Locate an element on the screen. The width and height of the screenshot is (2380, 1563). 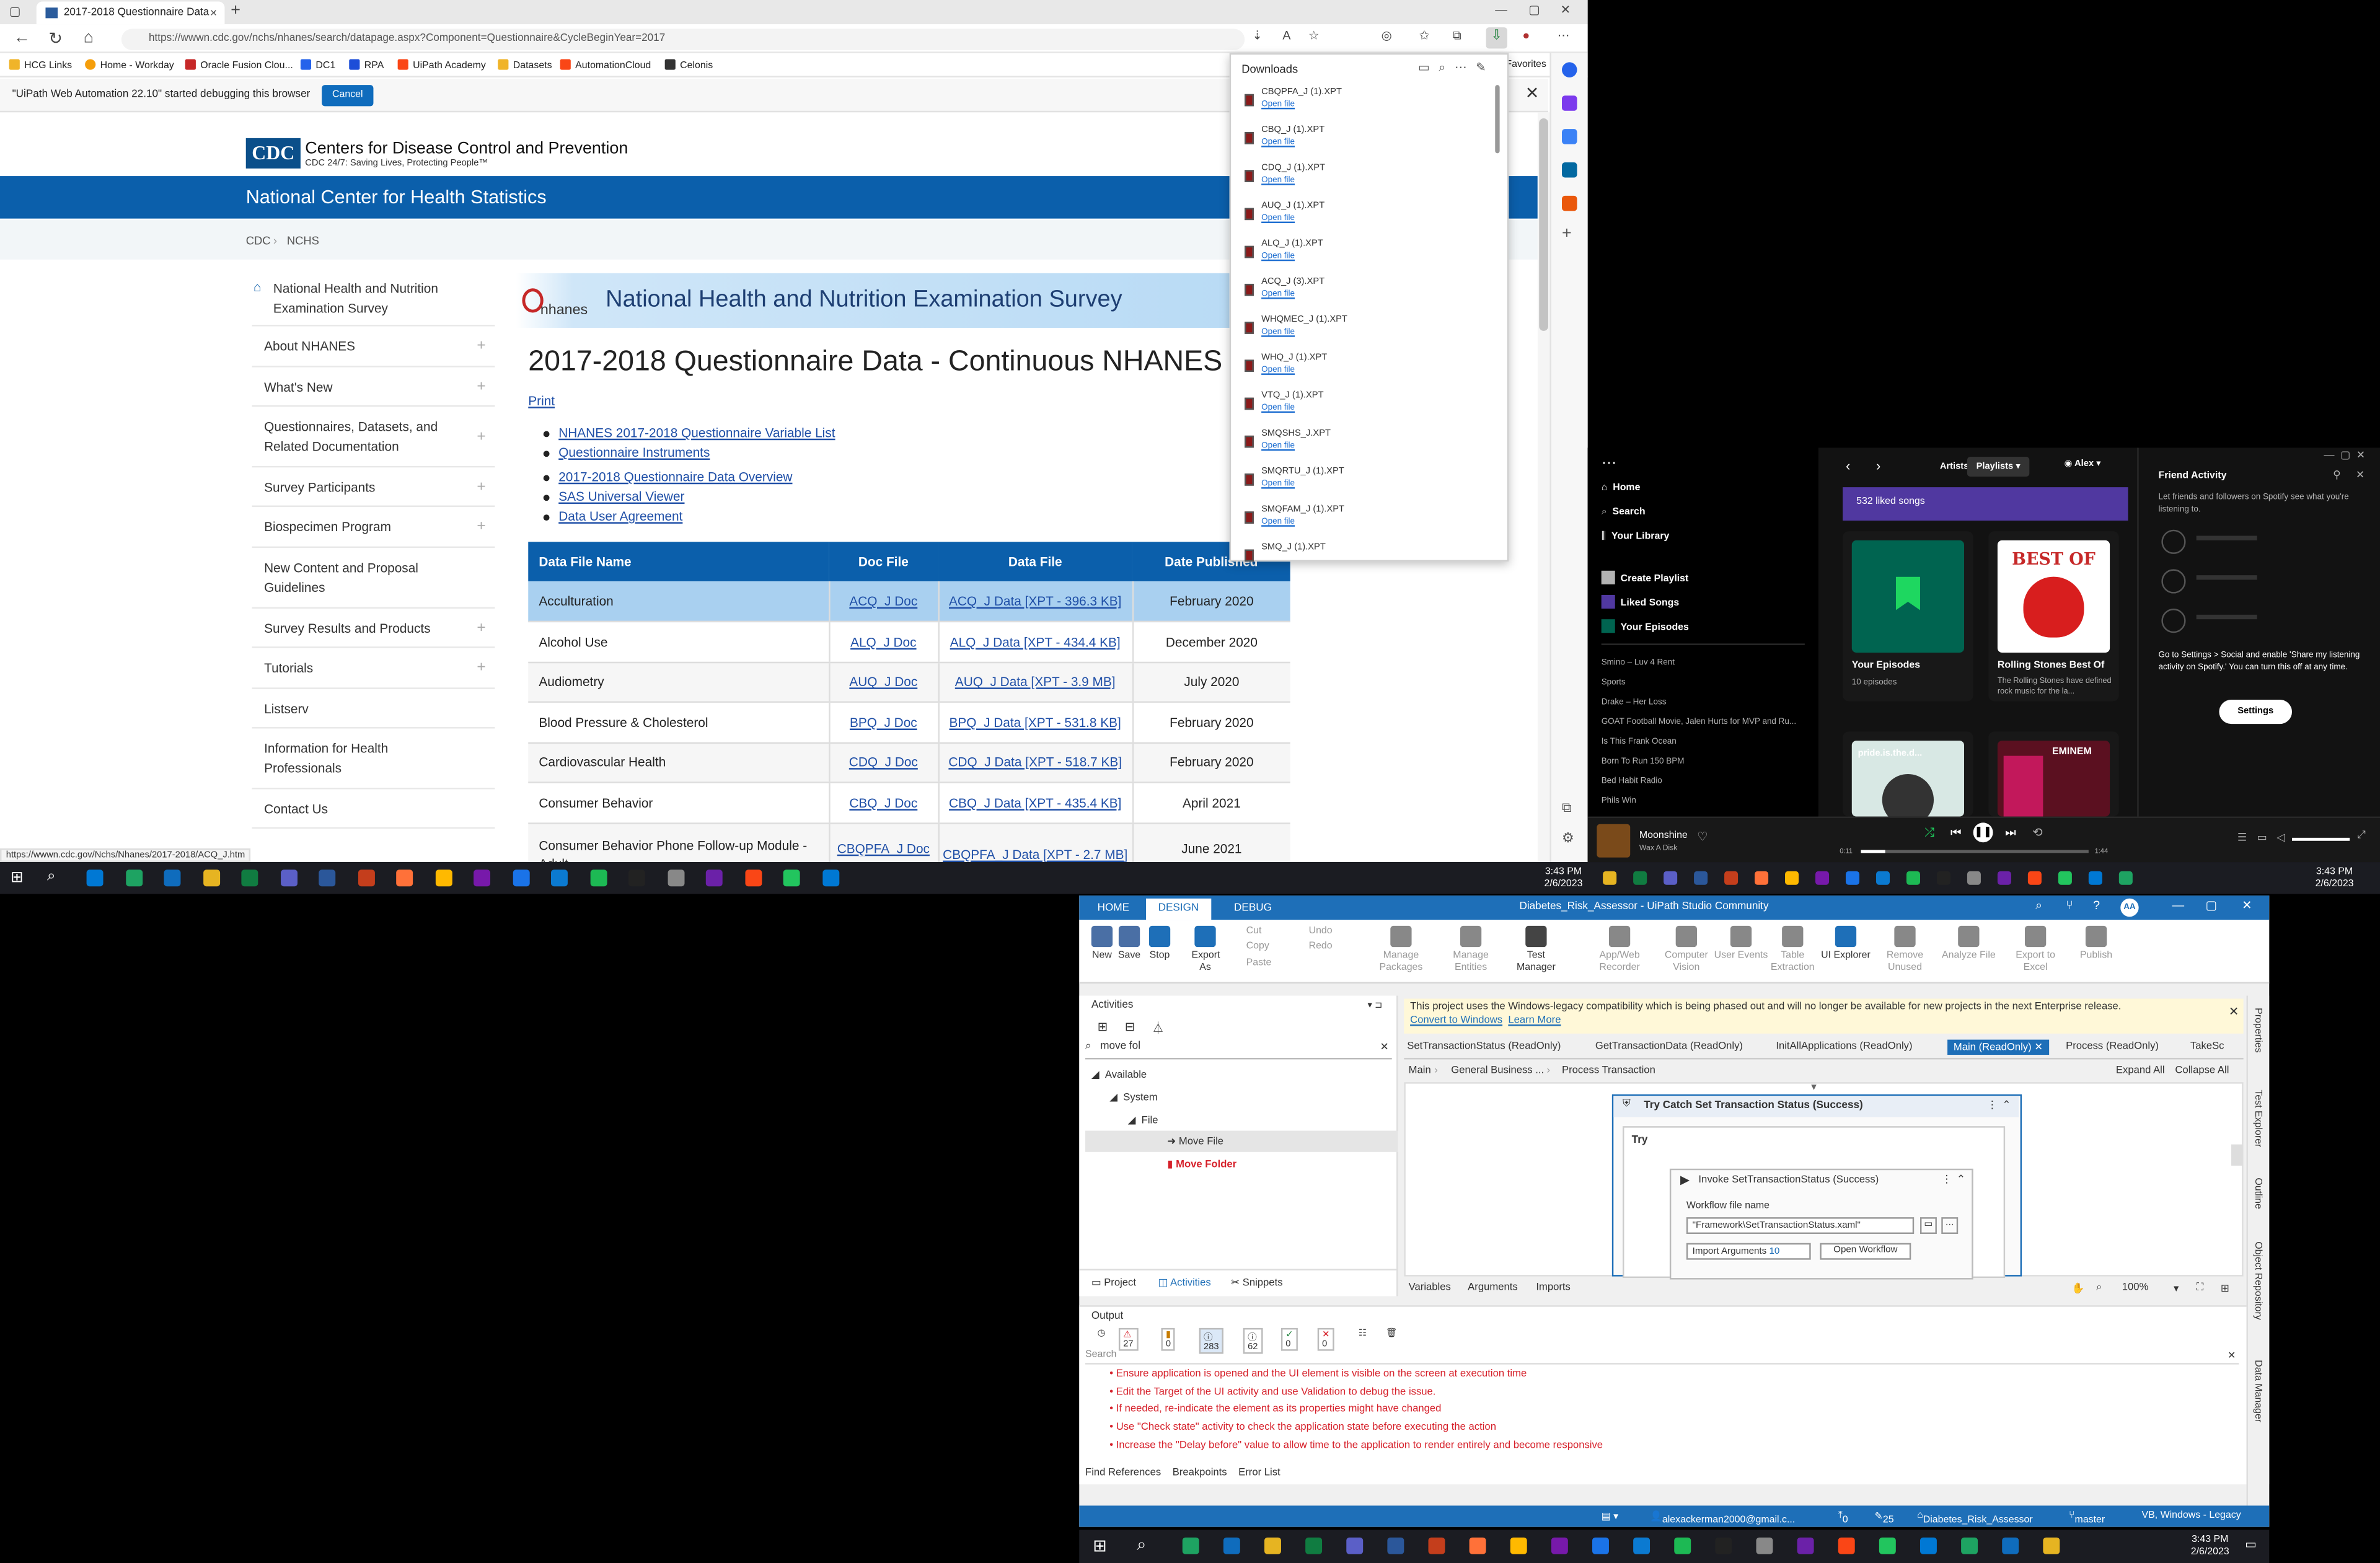
sidebar-item-biospecimen: Biospecimen Program + is located at coordinates (373, 527).